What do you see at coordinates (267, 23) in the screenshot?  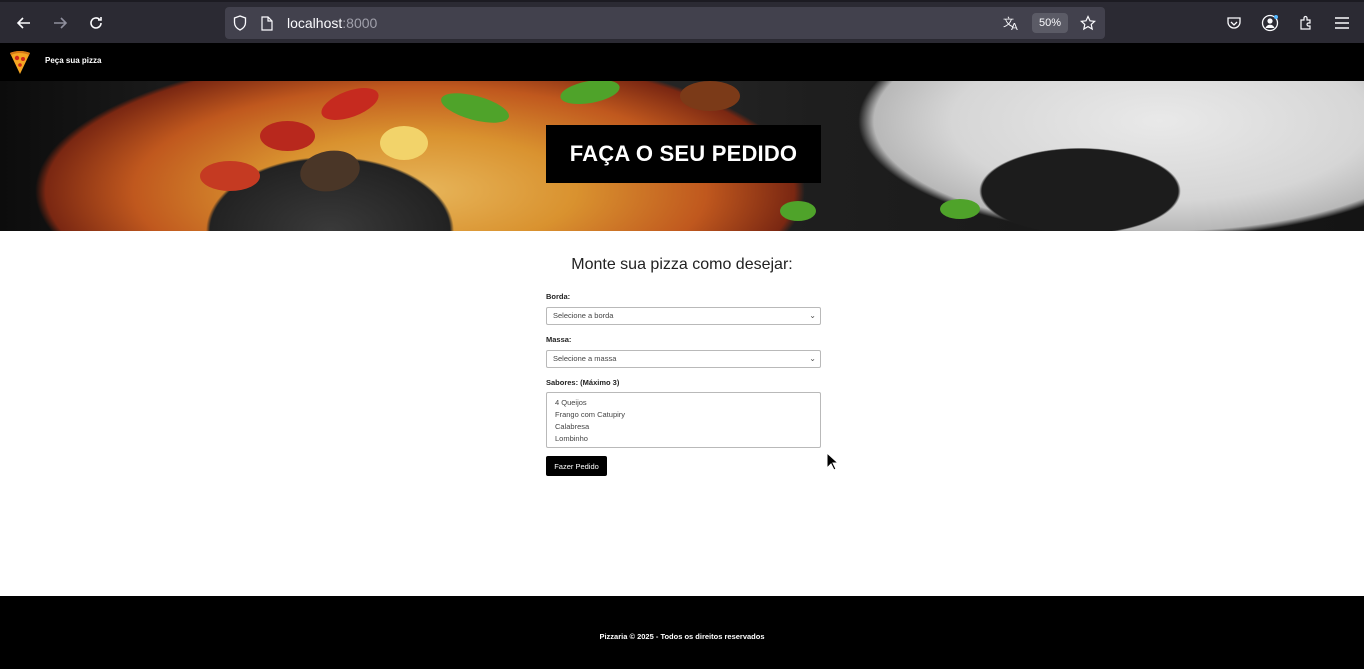 I see `page-icon` at bounding box center [267, 23].